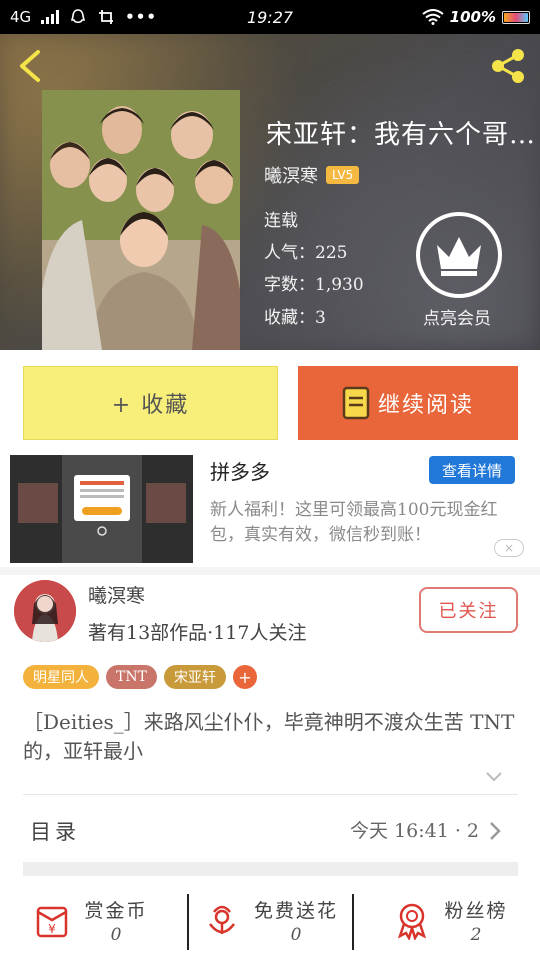 This screenshot has width=540, height=960. I want to click on follow-button: 已关注, so click(468, 610).